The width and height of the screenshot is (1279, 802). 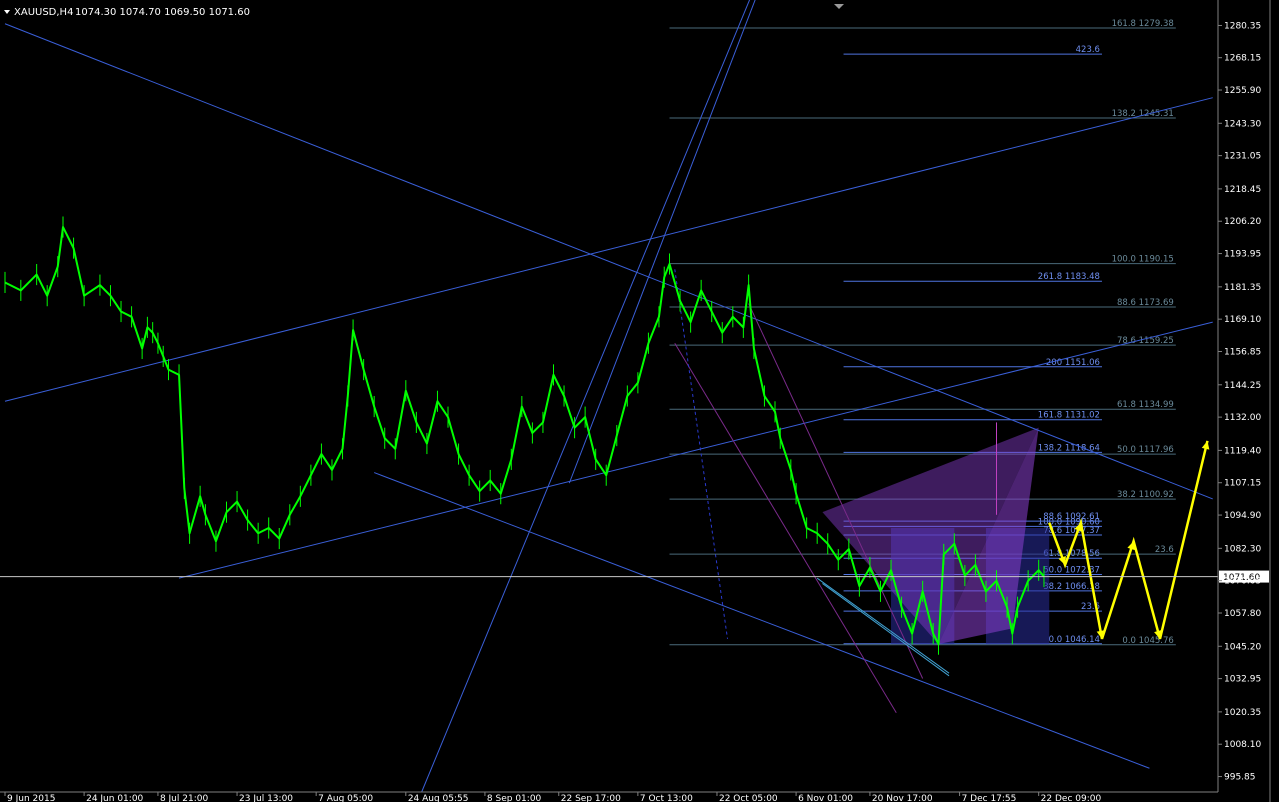 I want to click on y-tick-label-20: 1032.95, so click(x=1242, y=680).